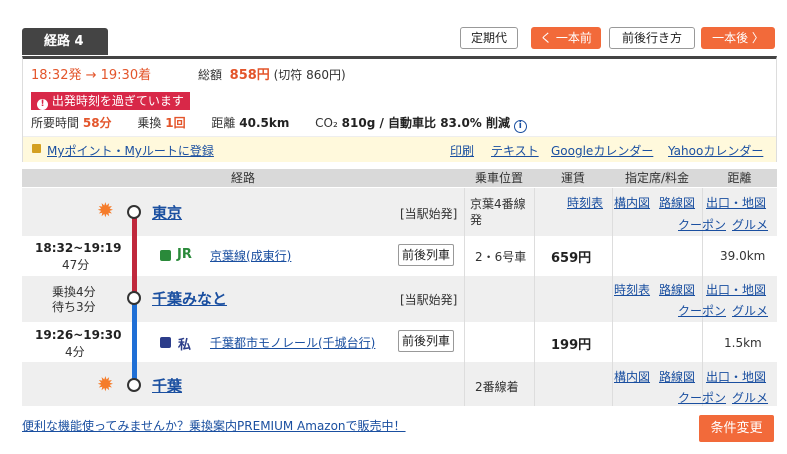 The height and width of the screenshot is (454, 787). Describe the element at coordinates (572, 178) in the screenshot. I see `header-fare: 運賃` at that location.